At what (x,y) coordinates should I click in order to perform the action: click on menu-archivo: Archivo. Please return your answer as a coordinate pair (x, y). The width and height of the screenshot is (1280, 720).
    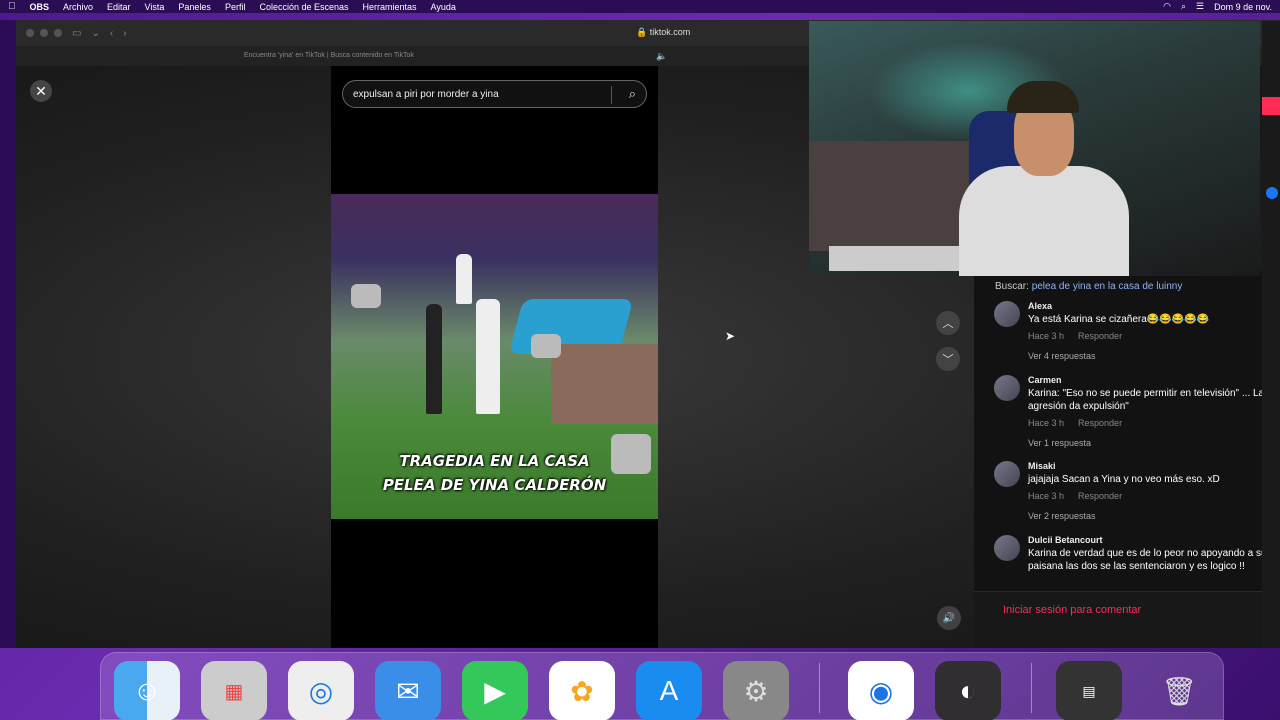
    Looking at the image, I should click on (78, 7).